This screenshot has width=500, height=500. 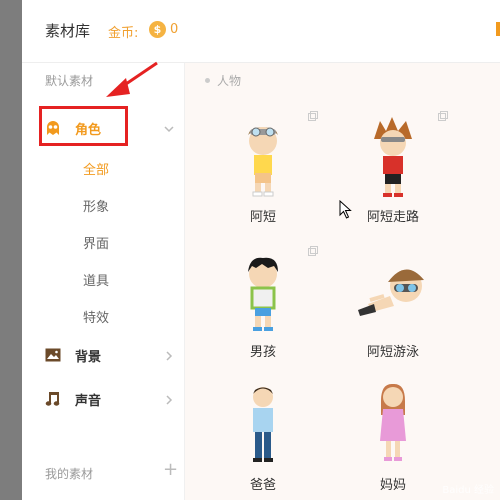 What do you see at coordinates (132, 79) in the screenshot?
I see `annotation-arrow-icon` at bounding box center [132, 79].